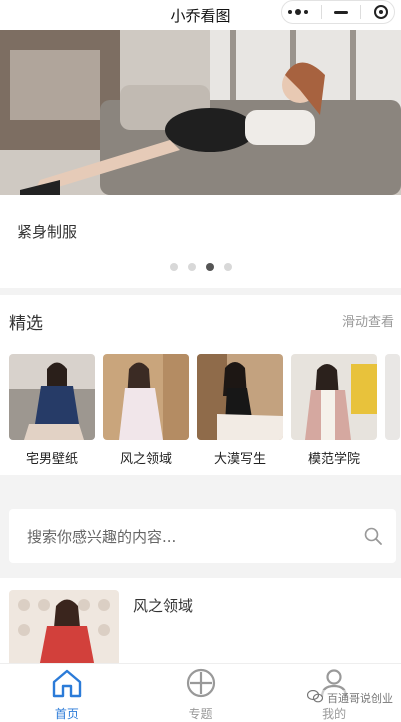 This screenshot has height=722, width=401. I want to click on wechat-icon, so click(315, 697).